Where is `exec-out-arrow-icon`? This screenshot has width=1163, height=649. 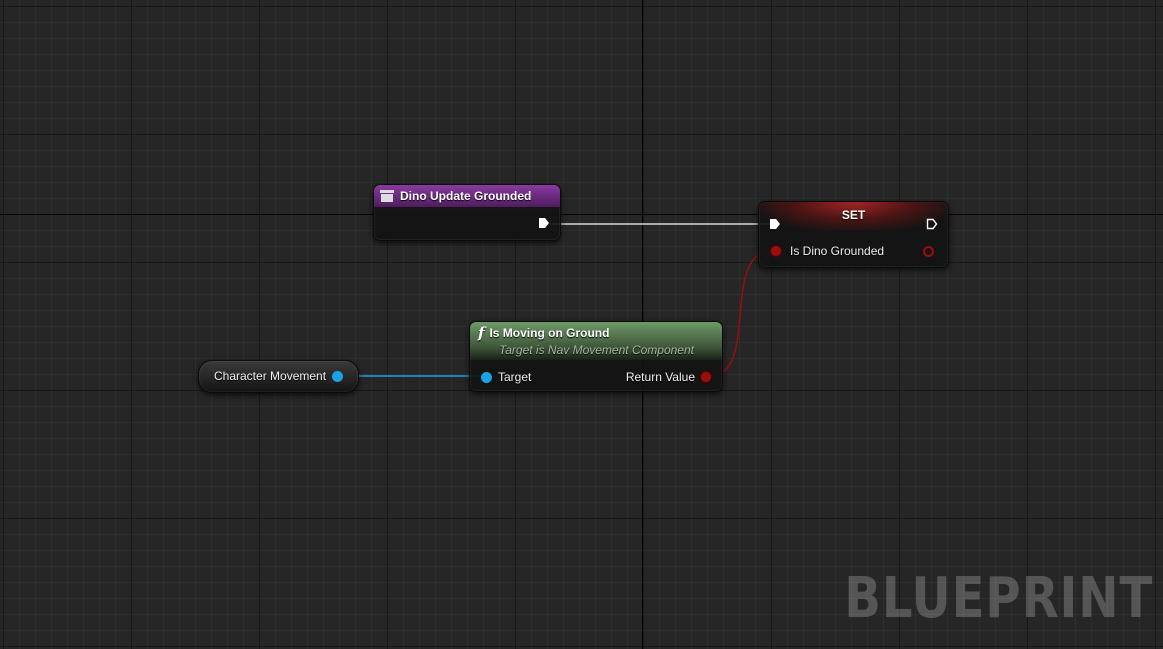 exec-out-arrow-icon is located at coordinates (544, 223).